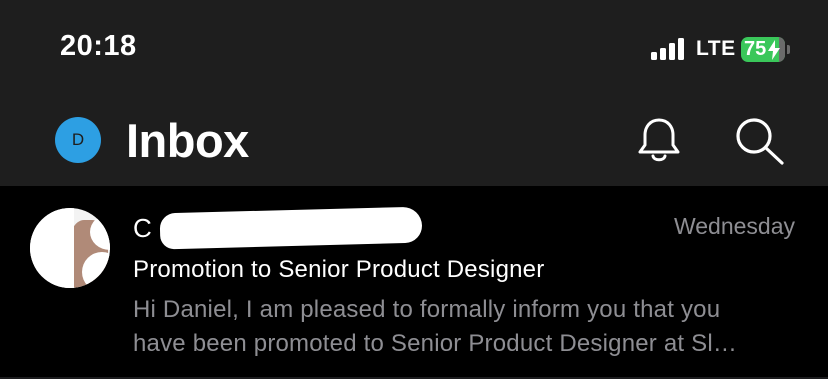  I want to click on signal-icon, so click(667, 49).